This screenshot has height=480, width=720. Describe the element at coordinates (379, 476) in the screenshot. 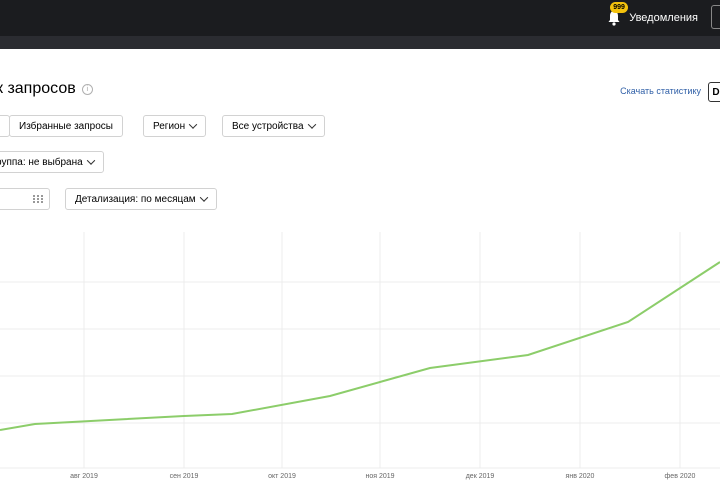

I see `x-tick-label: ноя 2019` at that location.